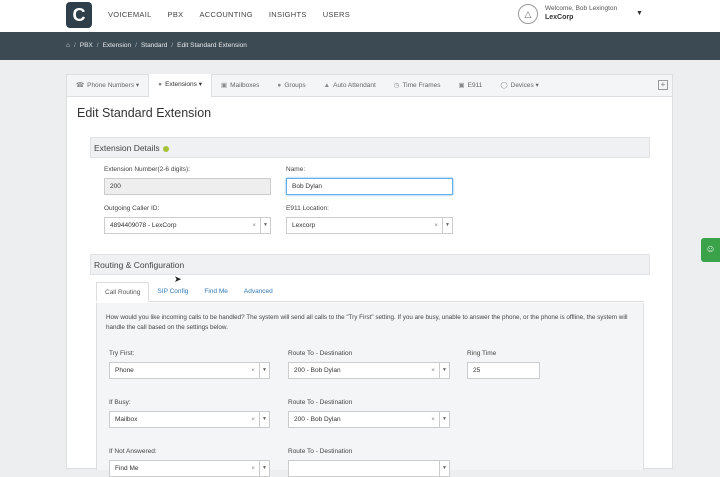 The width and height of the screenshot is (720, 477). What do you see at coordinates (369, 186) in the screenshot?
I see `name-field: Bob Dylan` at bounding box center [369, 186].